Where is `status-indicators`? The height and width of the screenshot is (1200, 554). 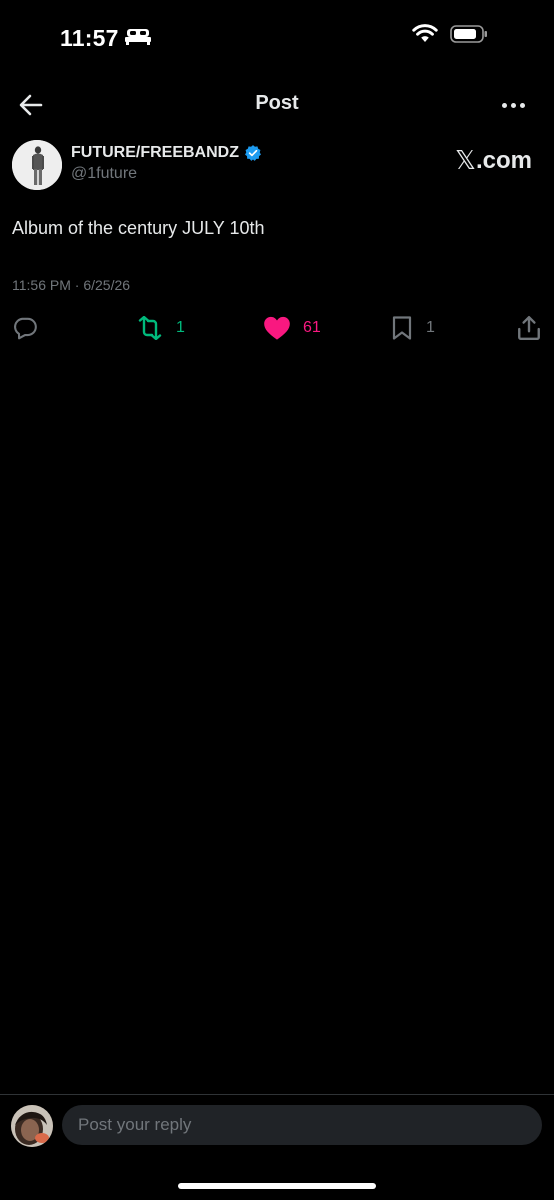
status-indicators is located at coordinates (450, 36).